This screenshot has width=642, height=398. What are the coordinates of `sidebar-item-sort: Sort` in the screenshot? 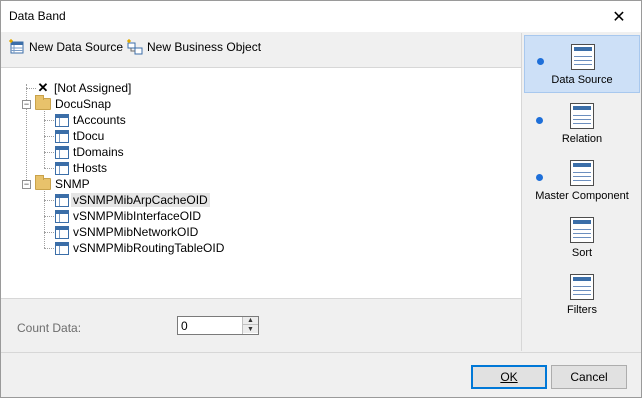 It's located at (582, 237).